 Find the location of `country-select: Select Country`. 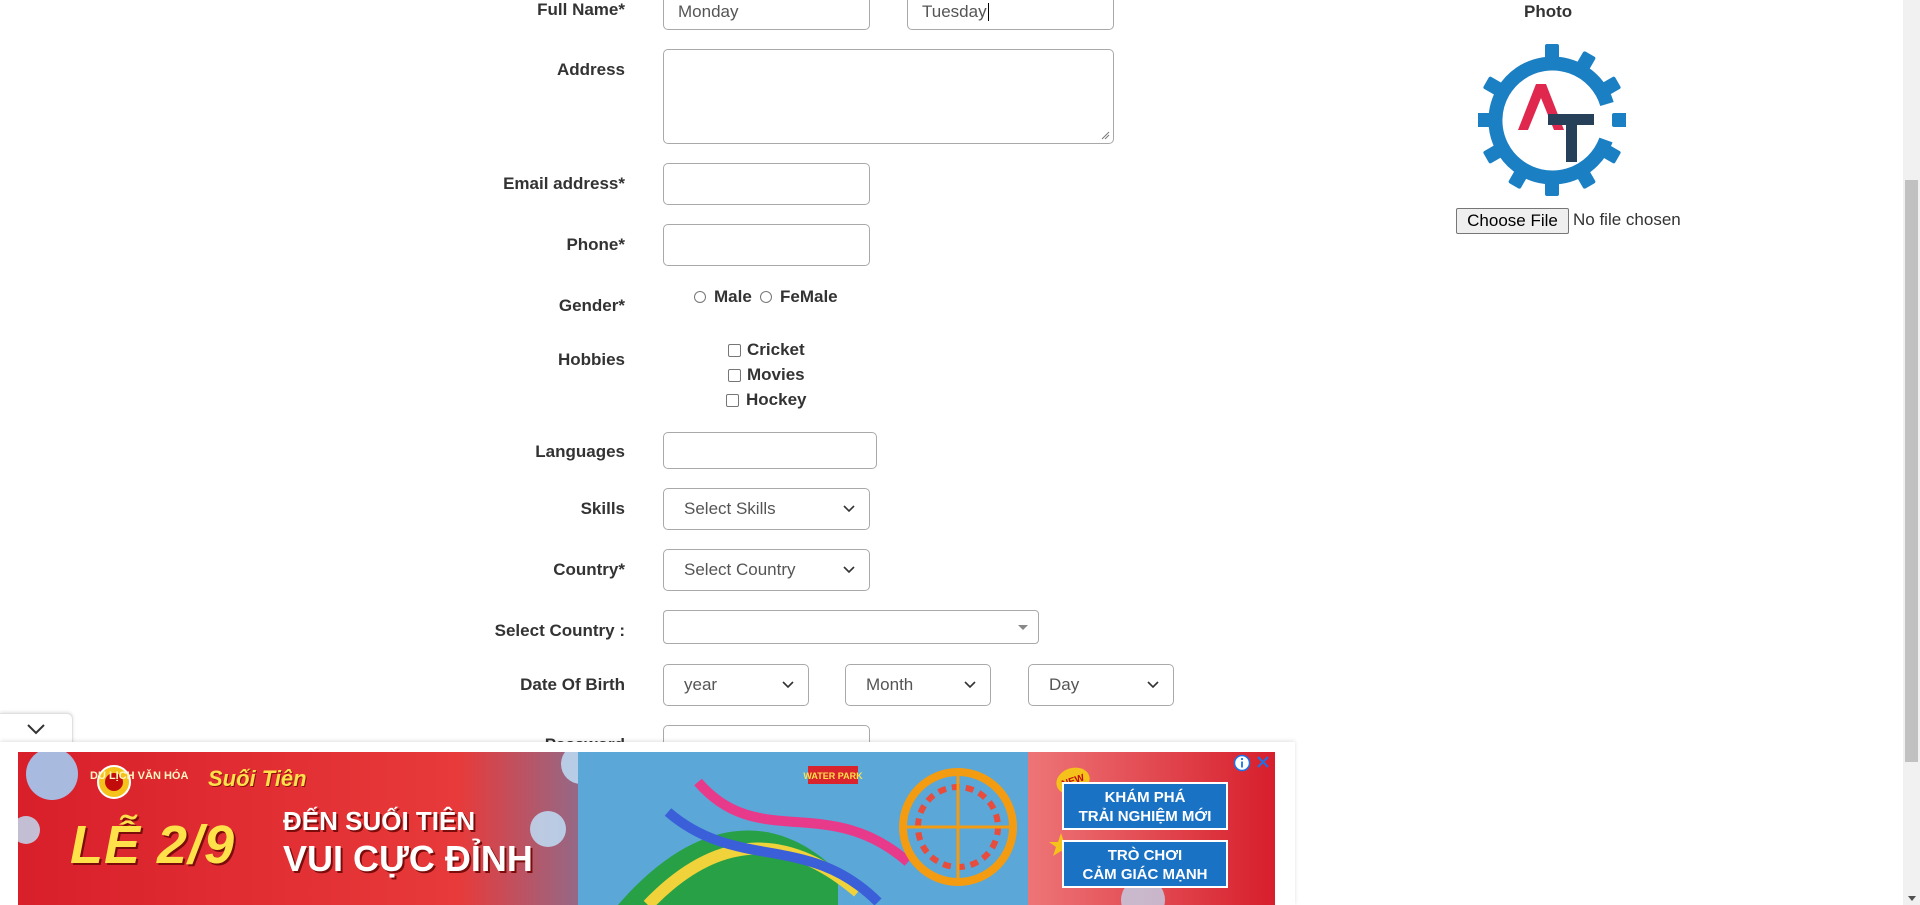

country-select: Select Country is located at coordinates (766, 570).